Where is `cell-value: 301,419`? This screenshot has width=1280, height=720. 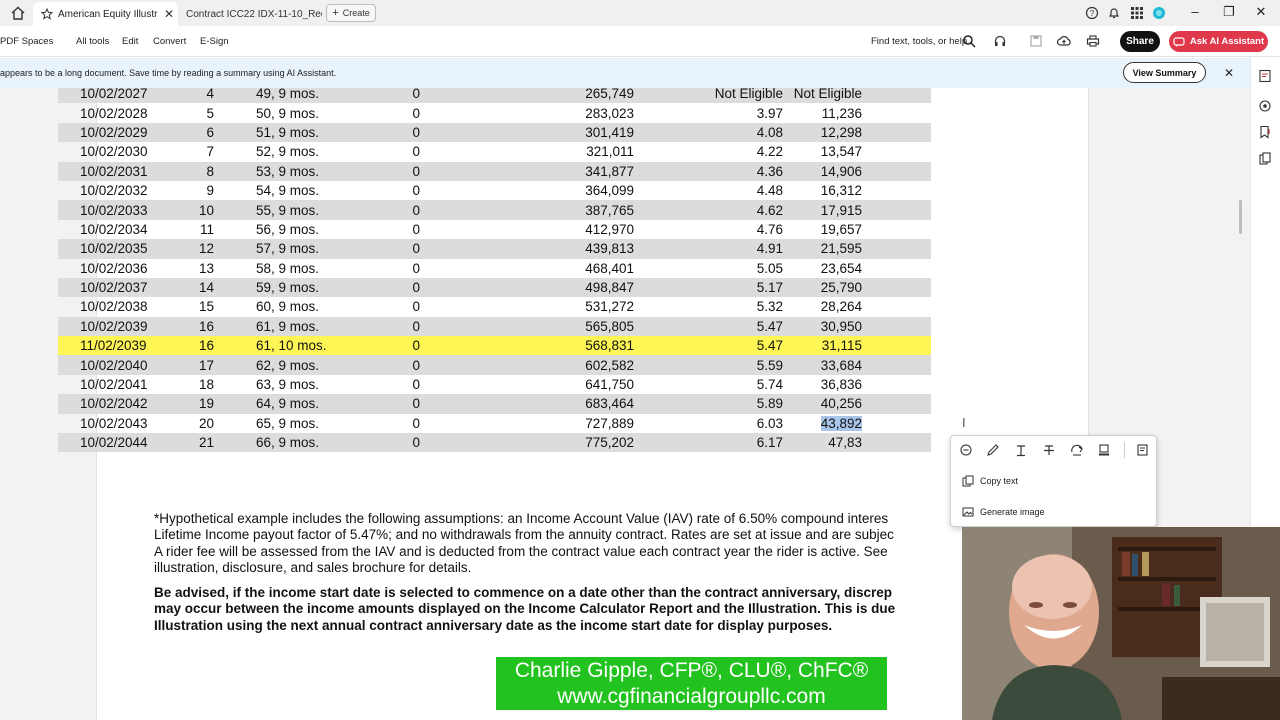
cell-value: 301,419 is located at coordinates (609, 132).